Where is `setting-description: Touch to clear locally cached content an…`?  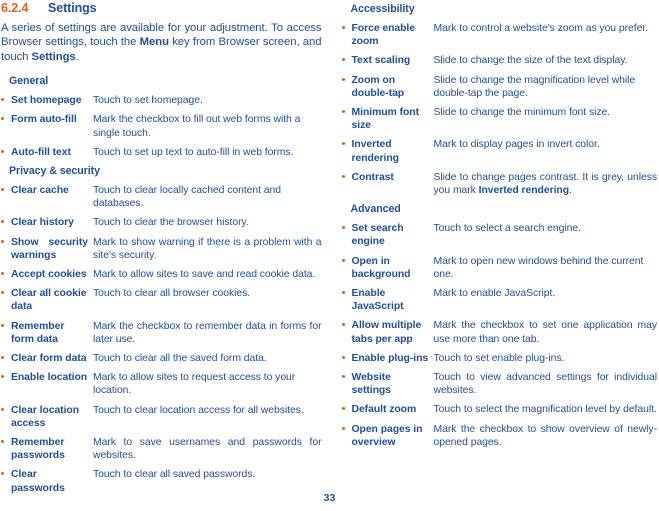 setting-description: Touch to clear locally cached content an… is located at coordinates (187, 197).